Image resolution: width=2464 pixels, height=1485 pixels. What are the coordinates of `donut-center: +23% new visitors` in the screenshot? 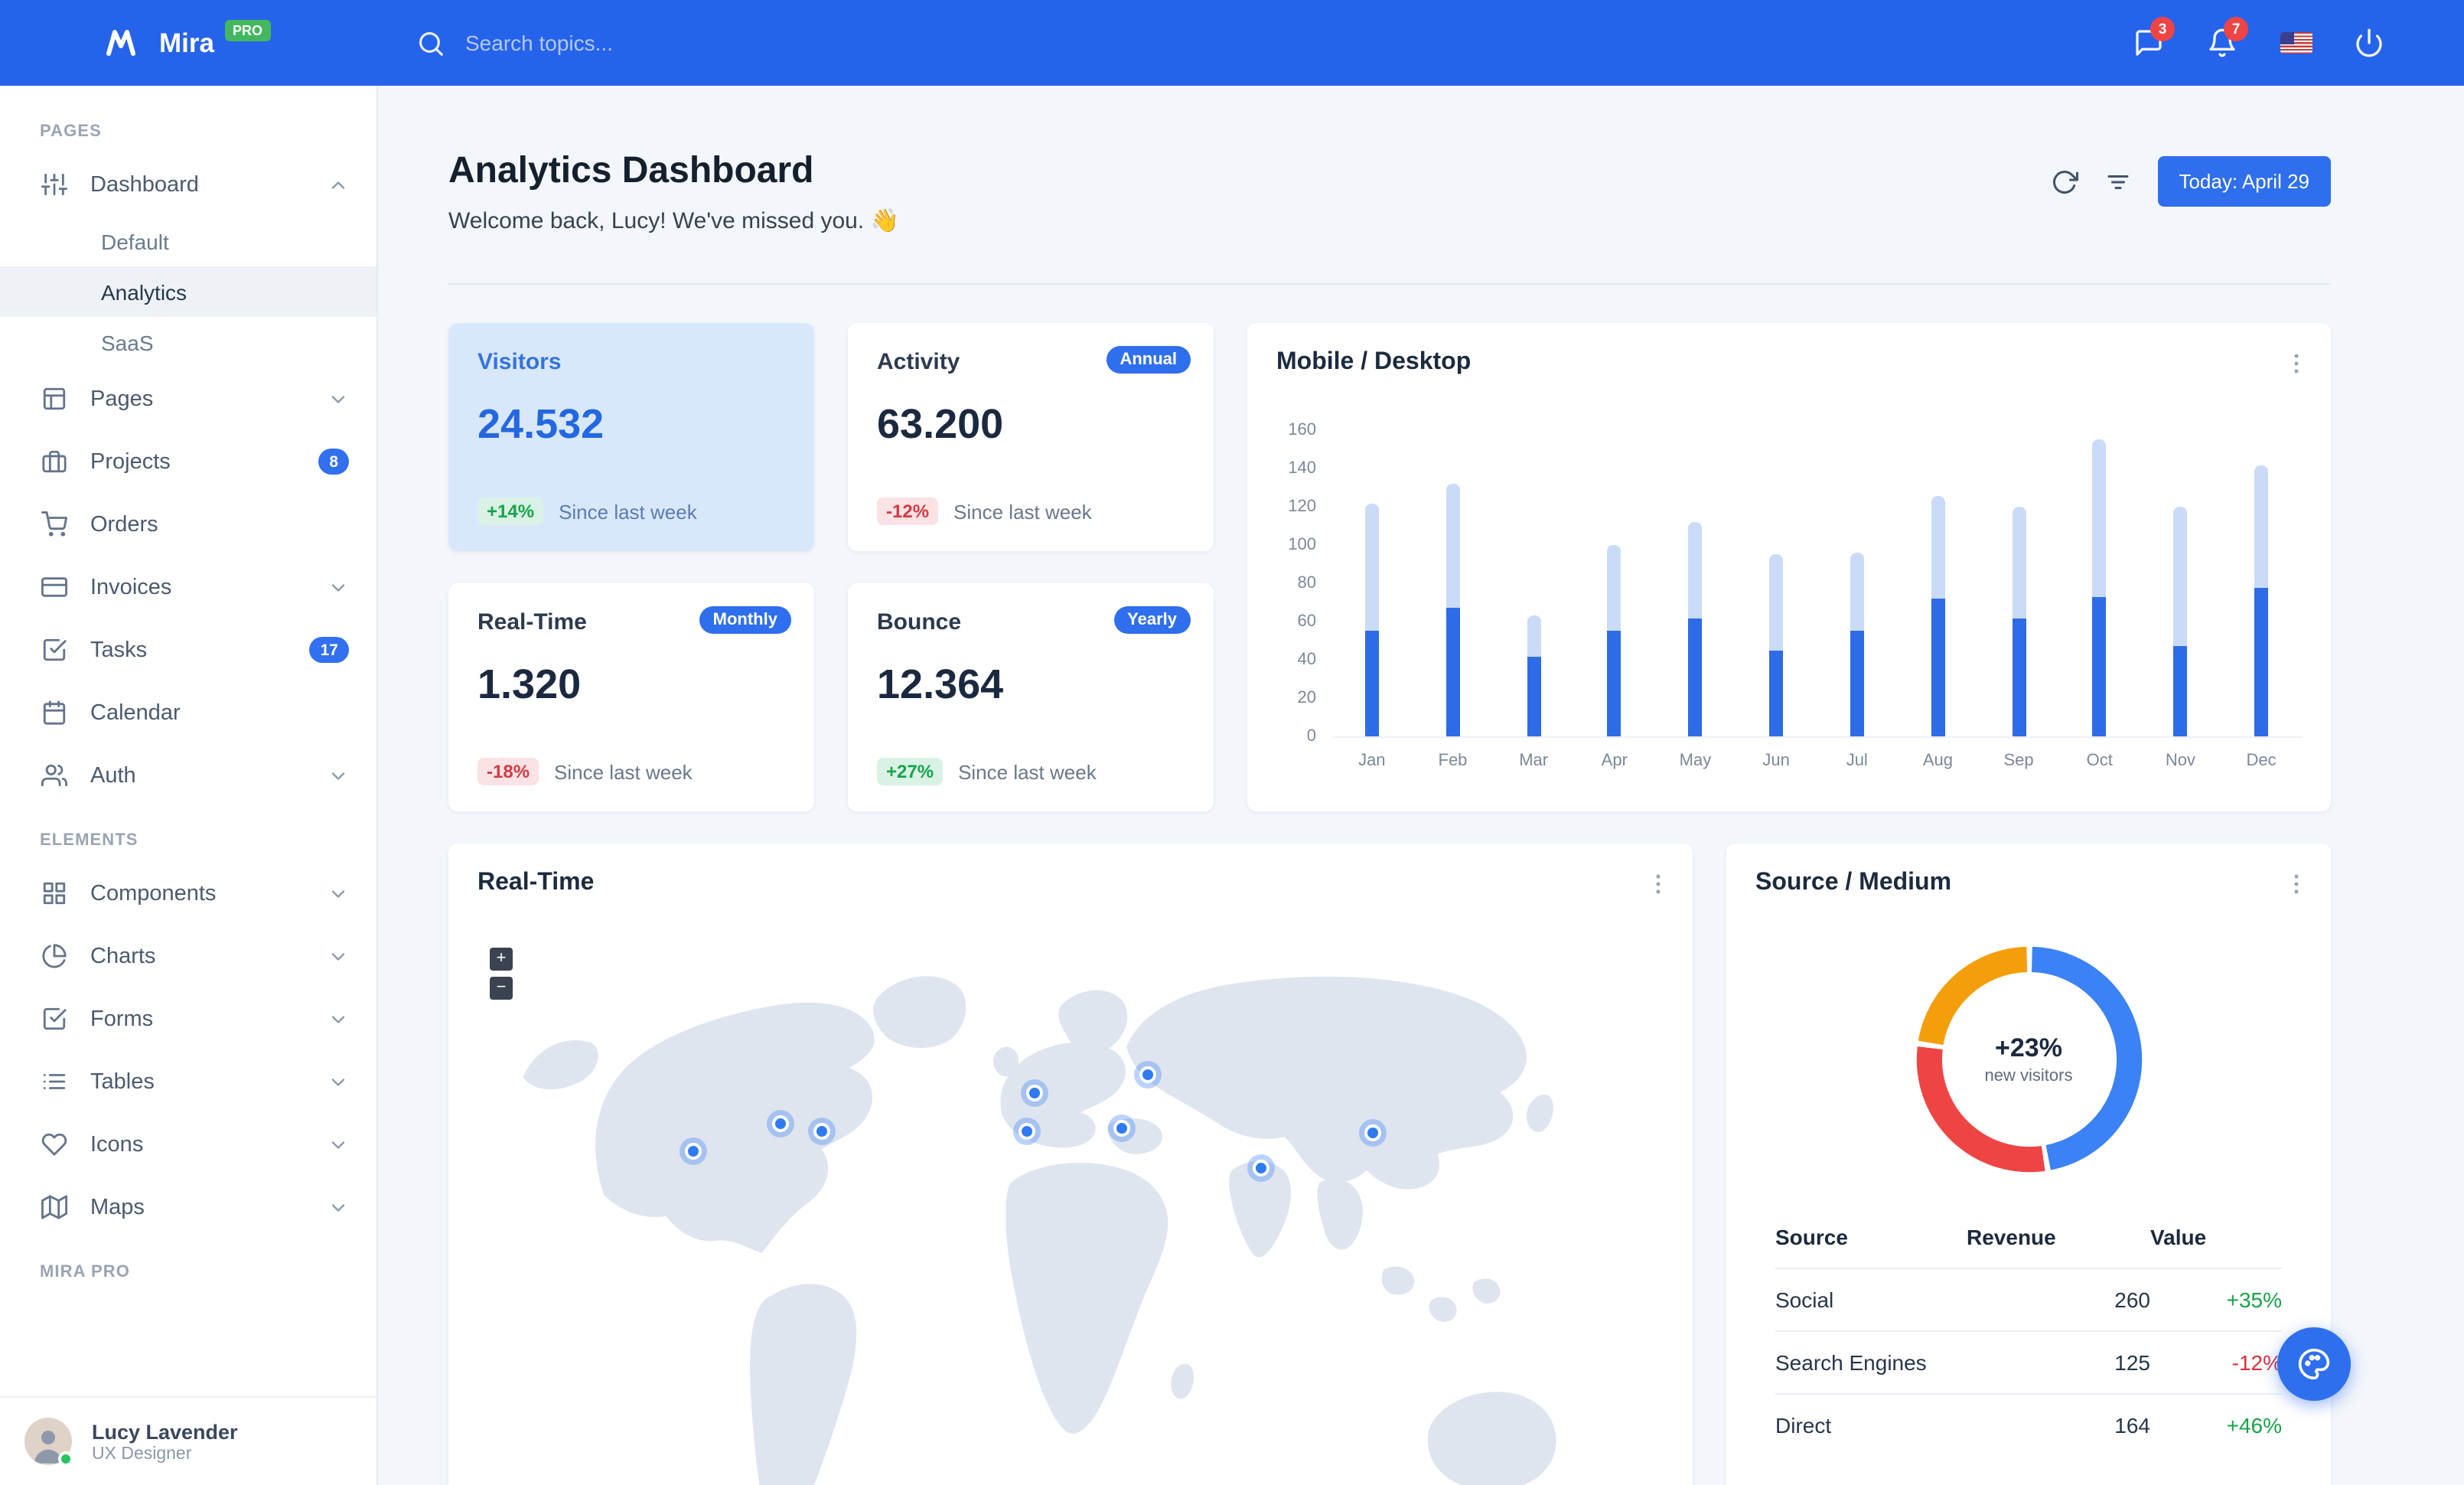 It's located at (2029, 1059).